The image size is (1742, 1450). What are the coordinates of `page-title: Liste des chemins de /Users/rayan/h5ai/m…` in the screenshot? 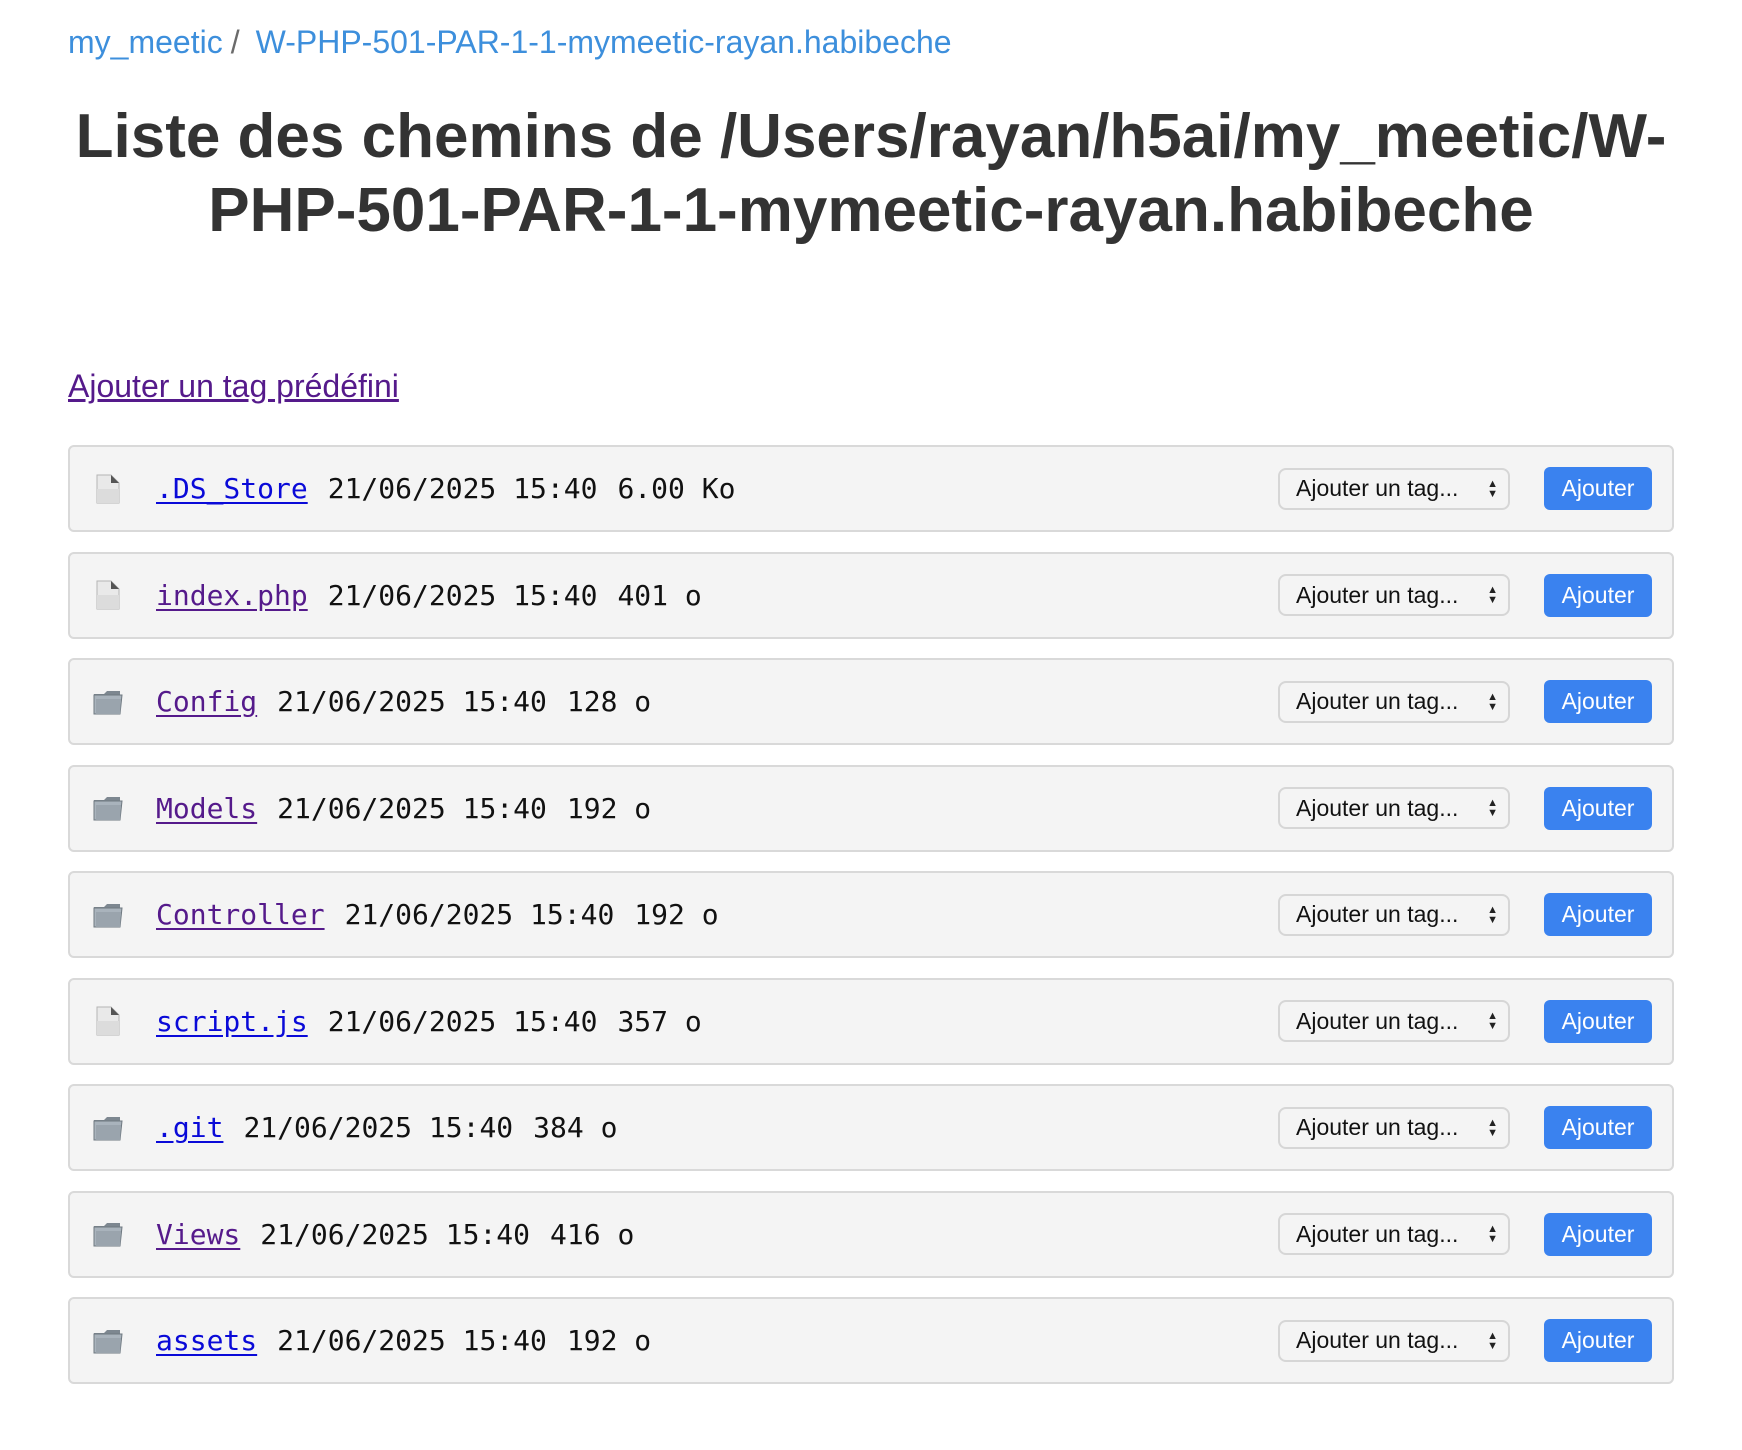 It's located at (871, 173).